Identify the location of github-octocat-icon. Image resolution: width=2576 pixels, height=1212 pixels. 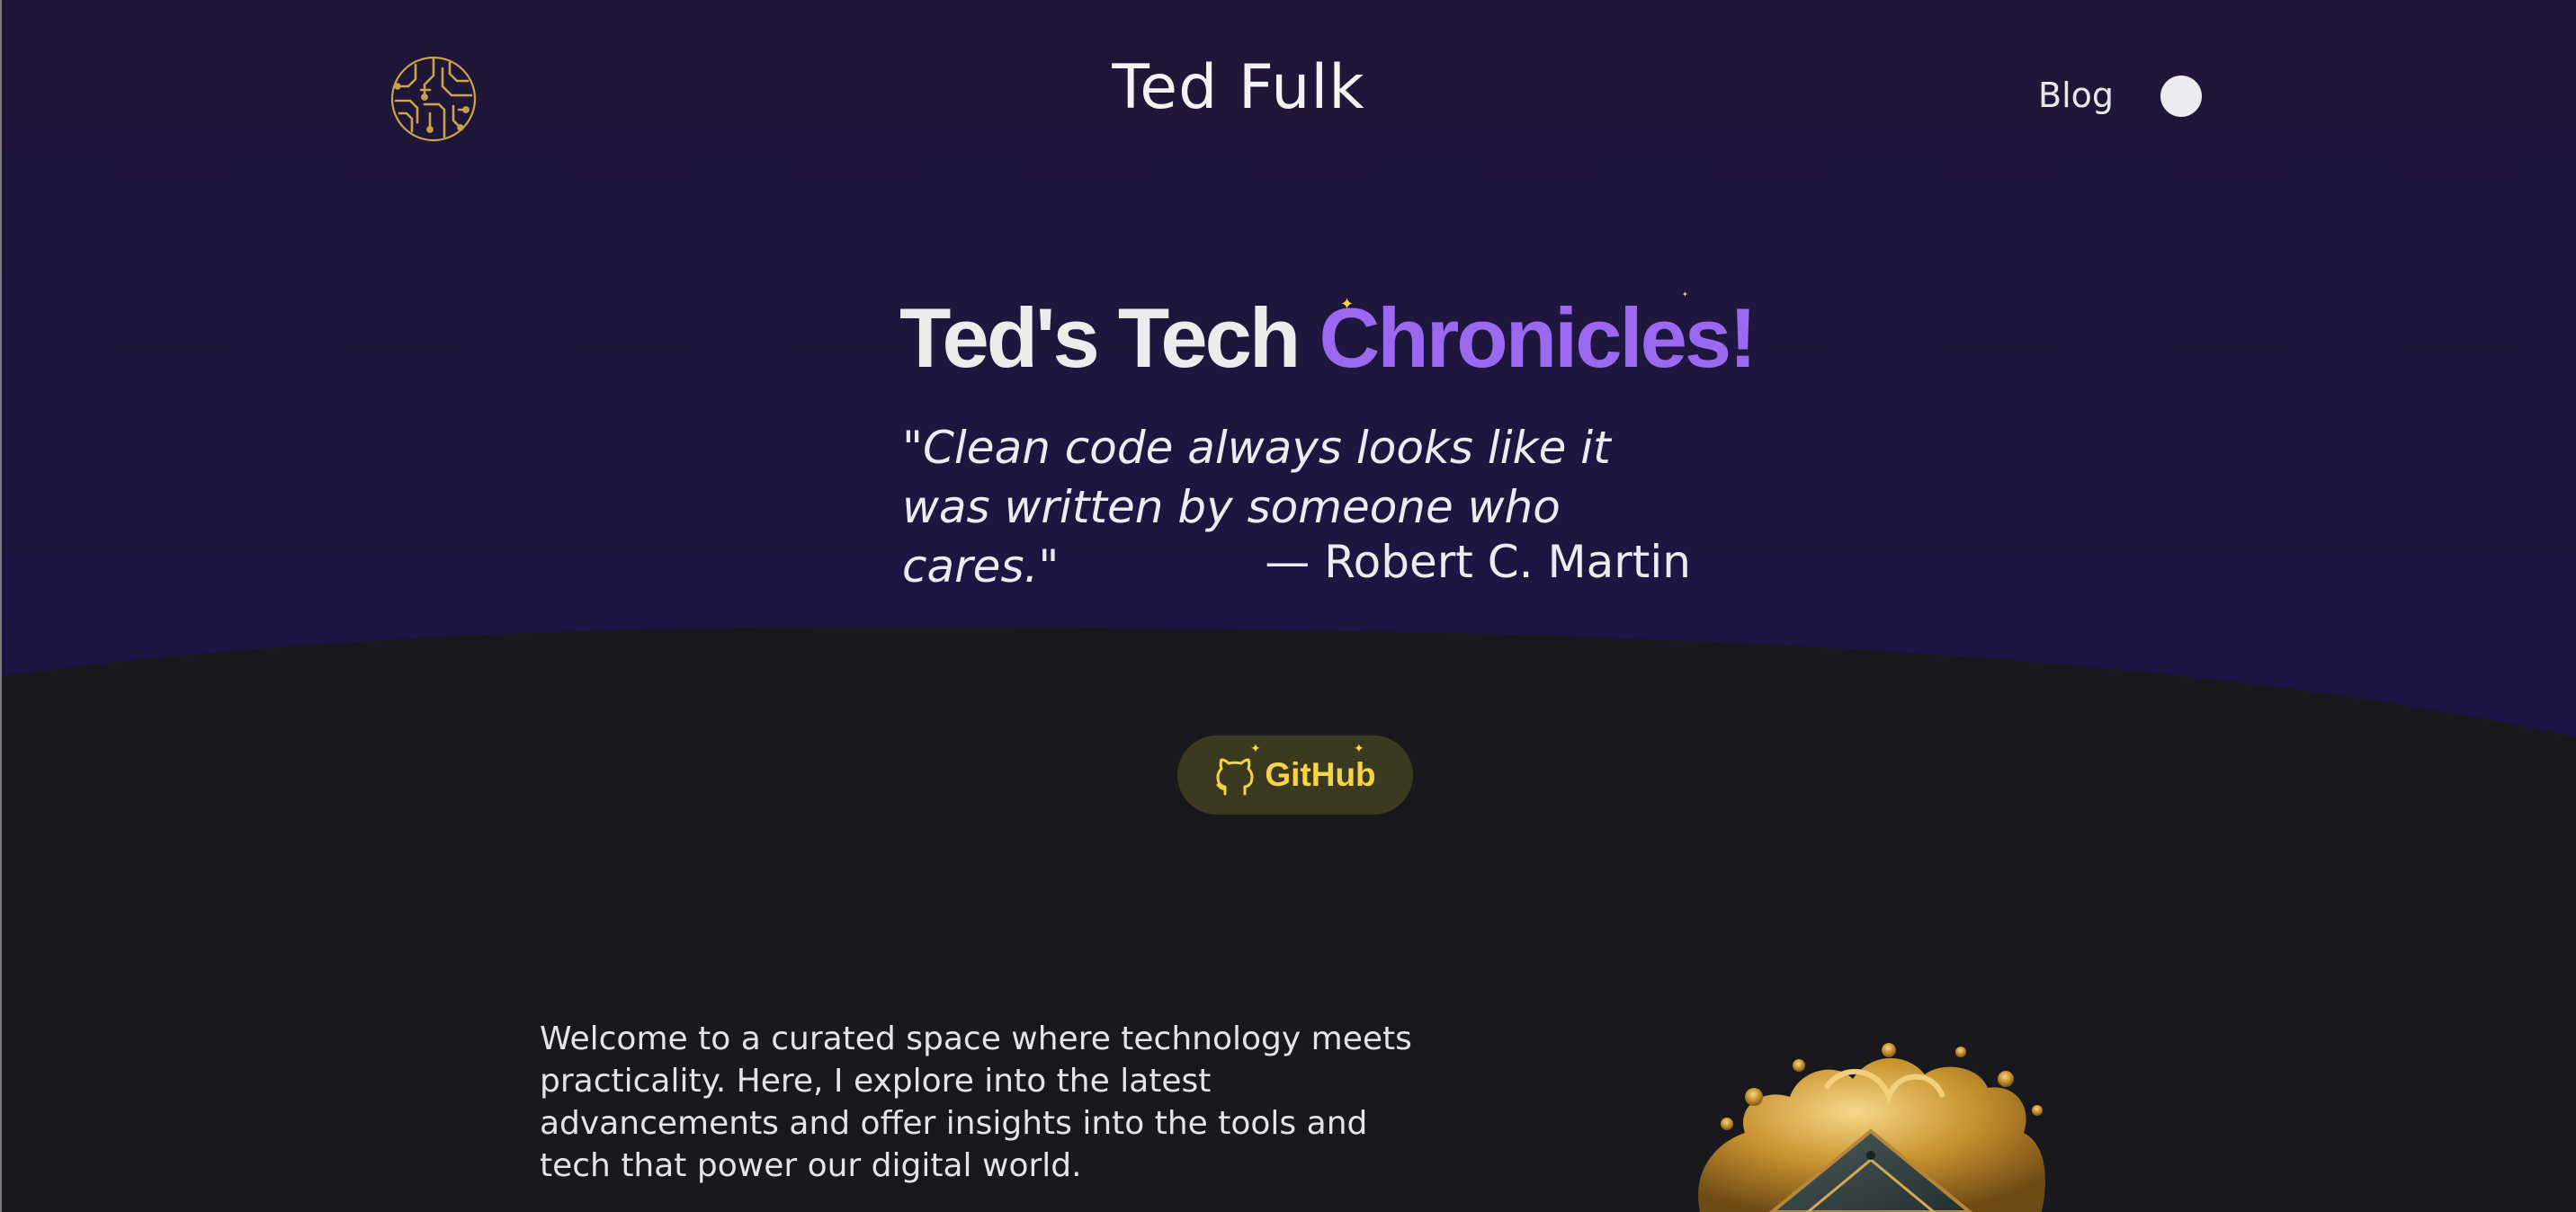
(1235, 777).